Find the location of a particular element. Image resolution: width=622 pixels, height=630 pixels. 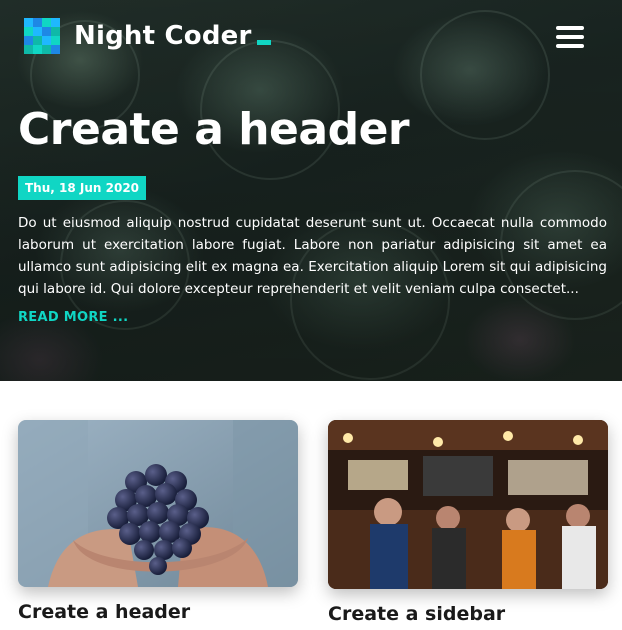

post-card: Create a sidebar is located at coordinates (468, 523).